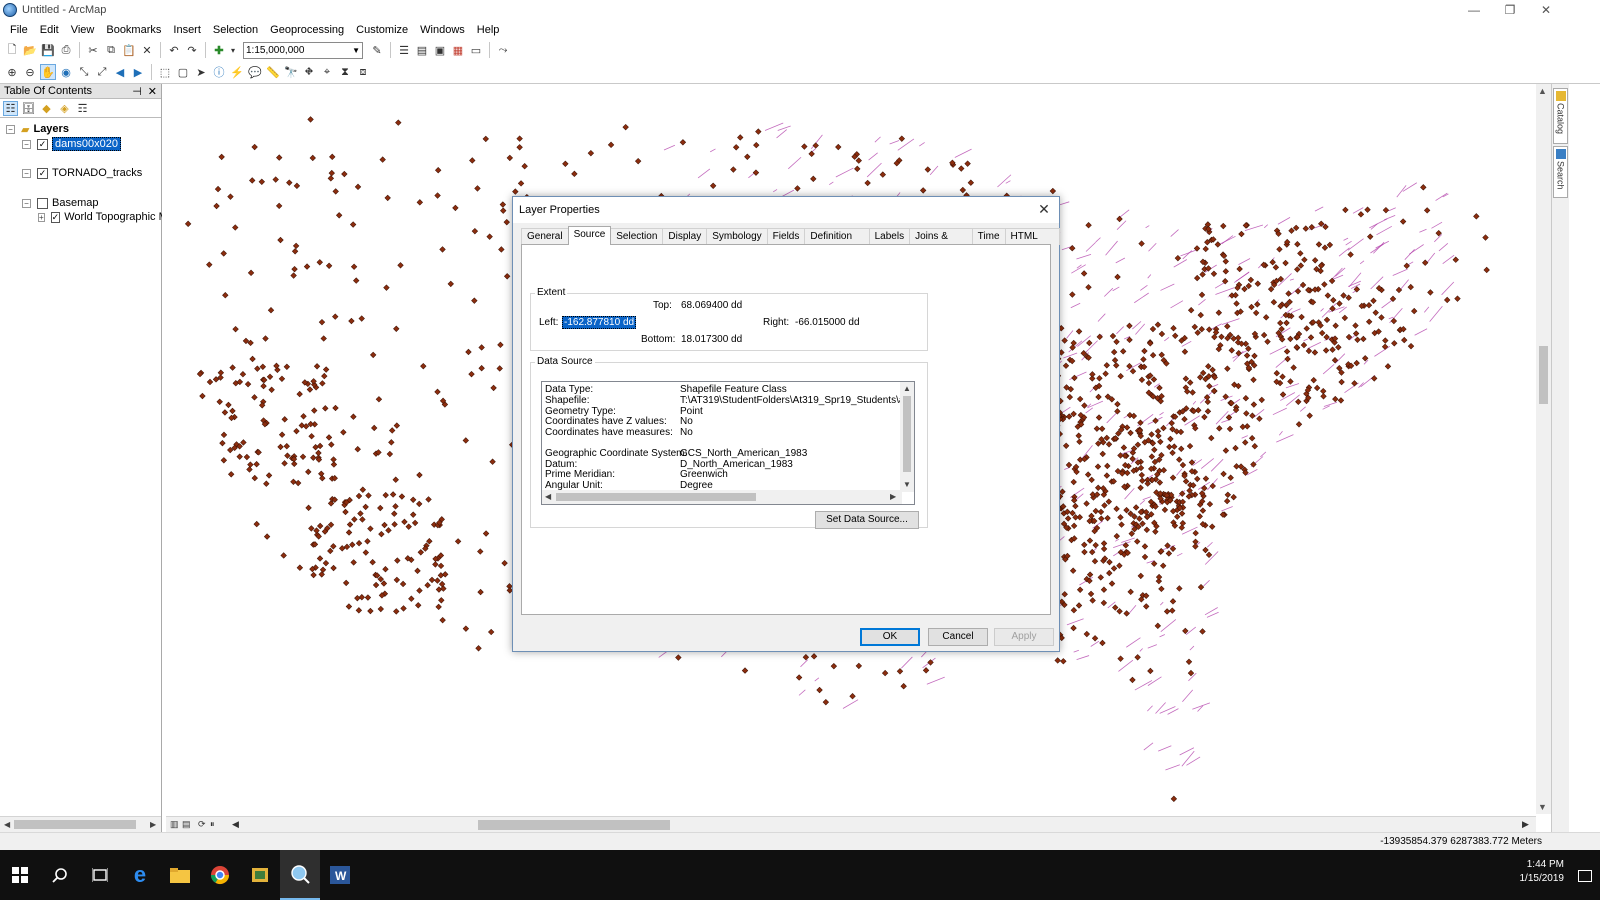 The height and width of the screenshot is (900, 1600). Describe the element at coordinates (138, 72) in the screenshot. I see `forward-arrow-icon: ▶` at that location.